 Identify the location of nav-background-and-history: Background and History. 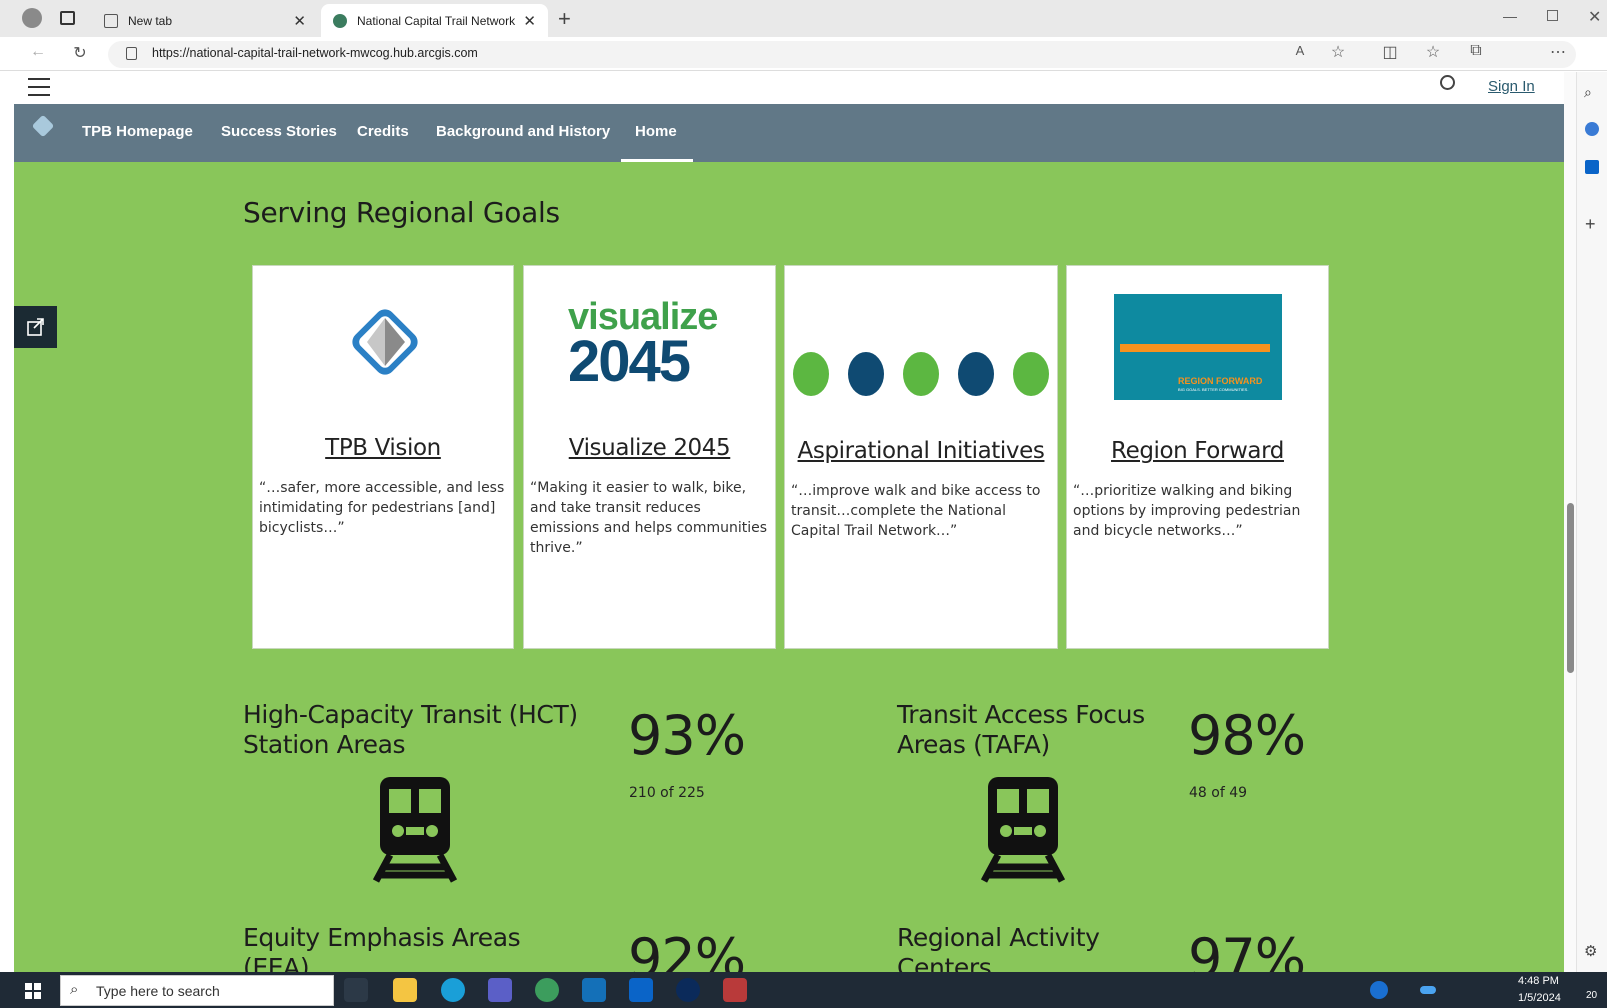
(523, 131).